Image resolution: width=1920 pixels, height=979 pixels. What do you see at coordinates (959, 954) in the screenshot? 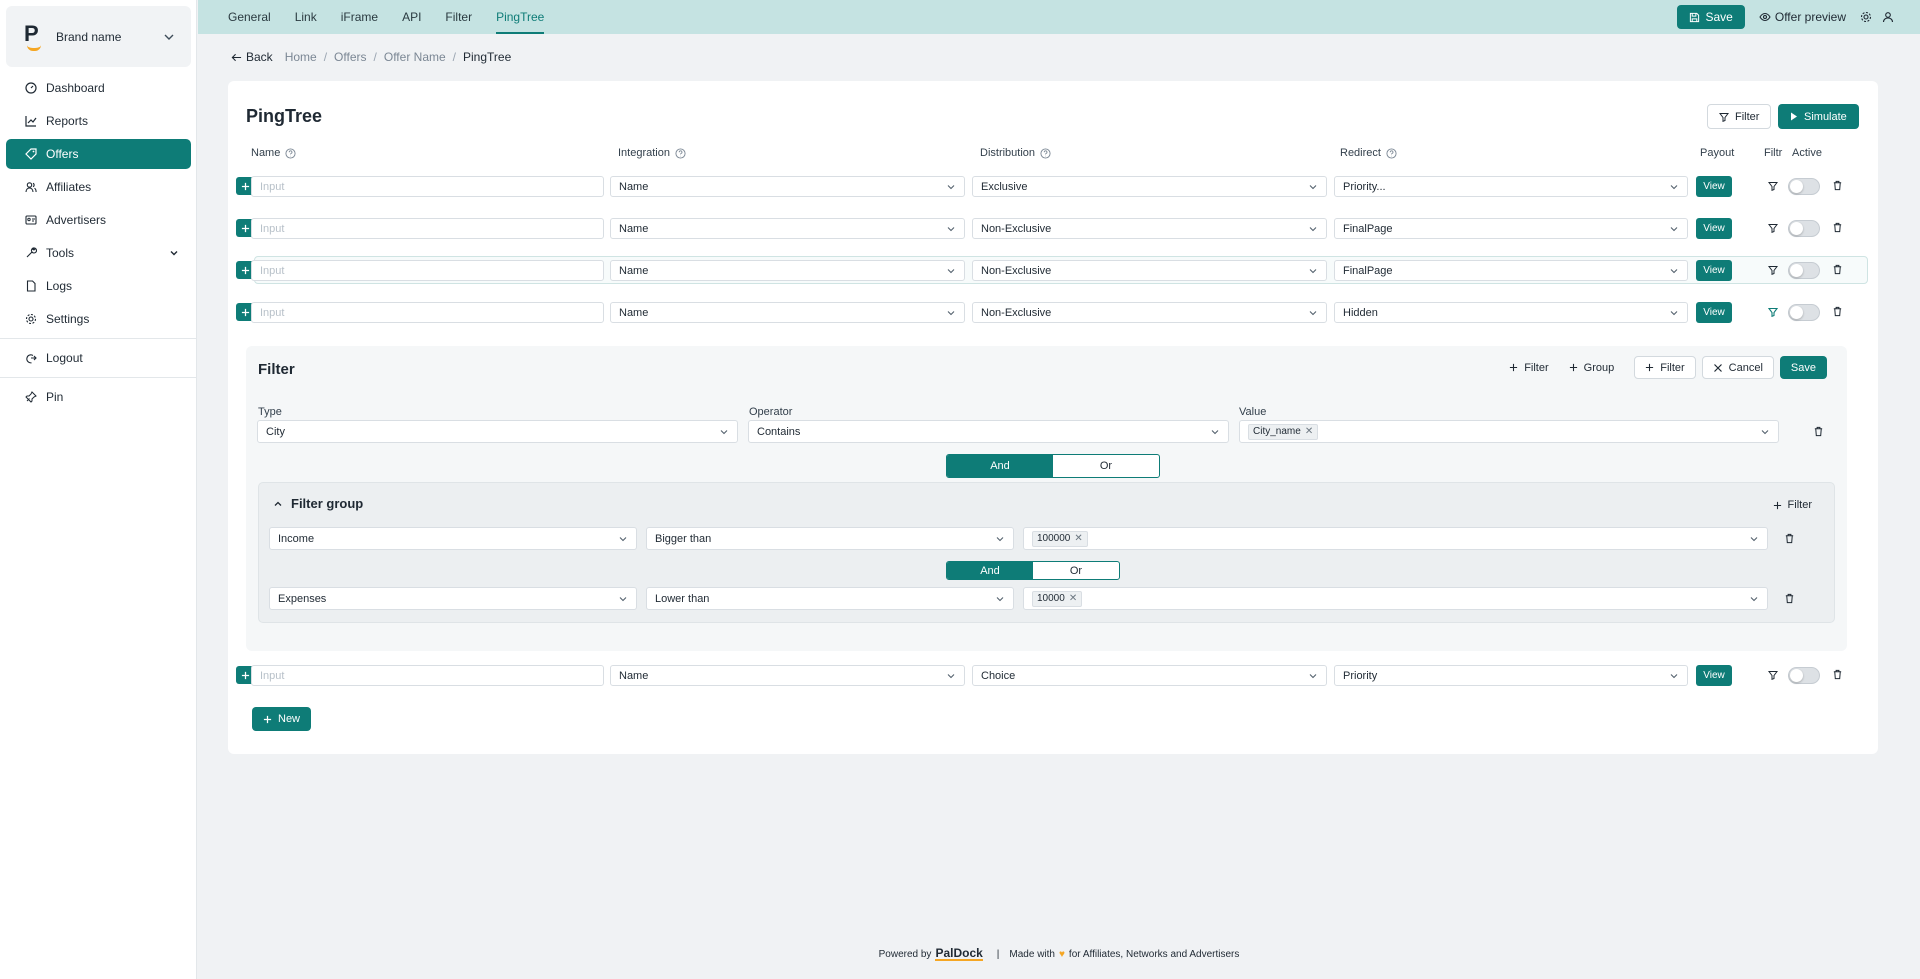
I see `footer-brand-link: PalDock` at bounding box center [959, 954].